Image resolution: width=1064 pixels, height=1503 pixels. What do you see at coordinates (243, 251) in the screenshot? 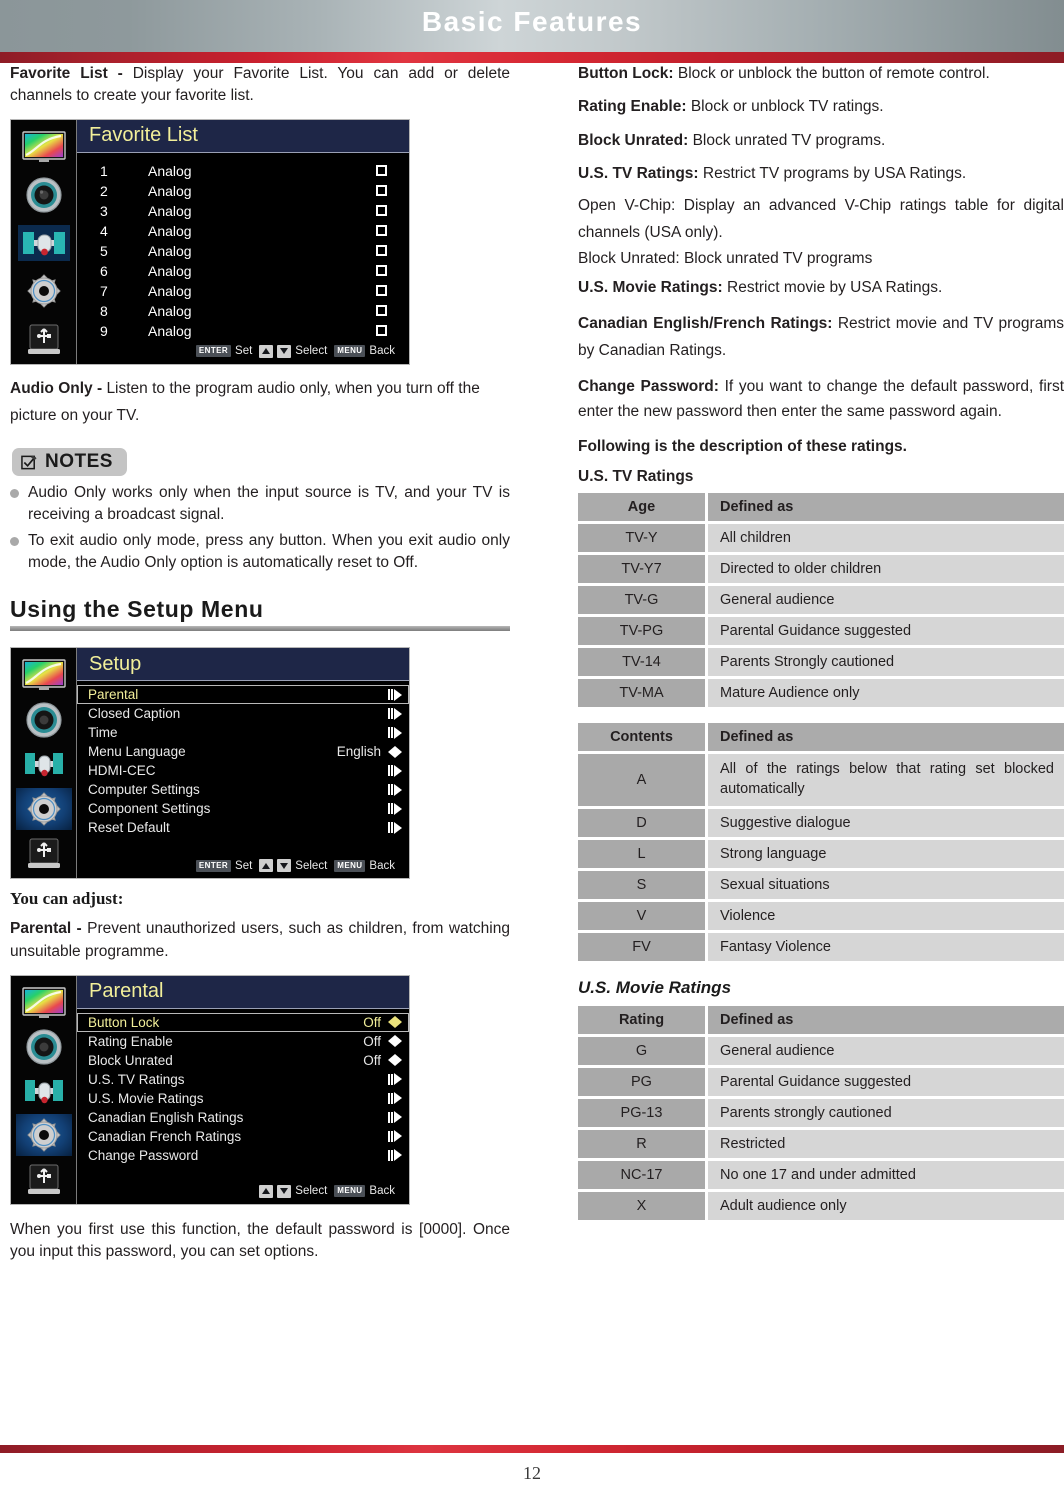
I see `channel-row: 5 Analog` at bounding box center [243, 251].